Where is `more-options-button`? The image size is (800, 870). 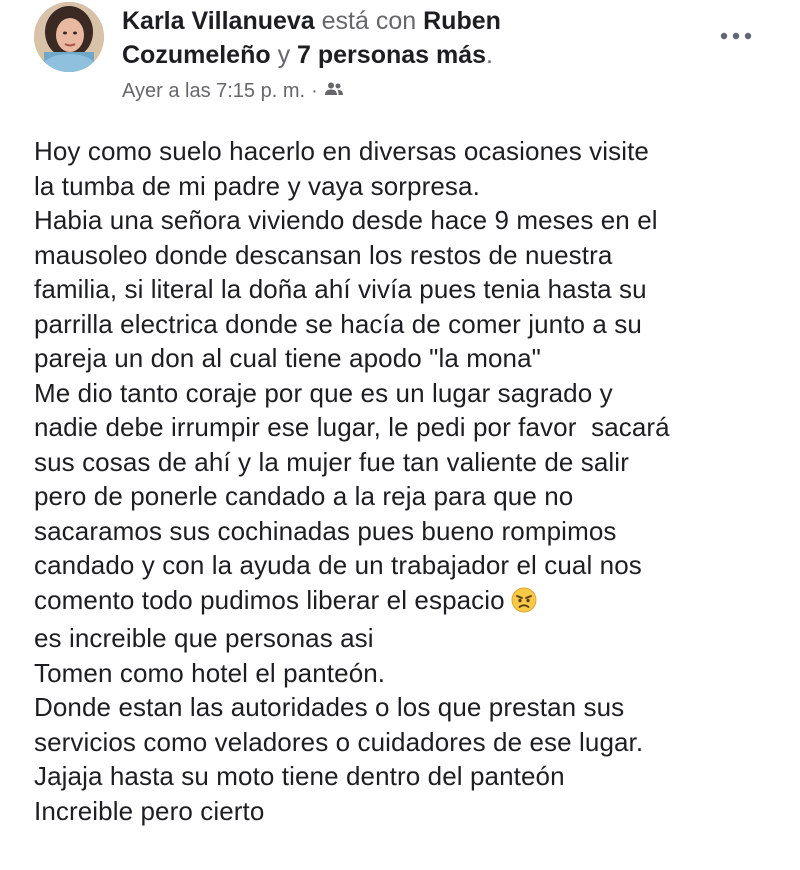
more-options-button is located at coordinates (736, 36).